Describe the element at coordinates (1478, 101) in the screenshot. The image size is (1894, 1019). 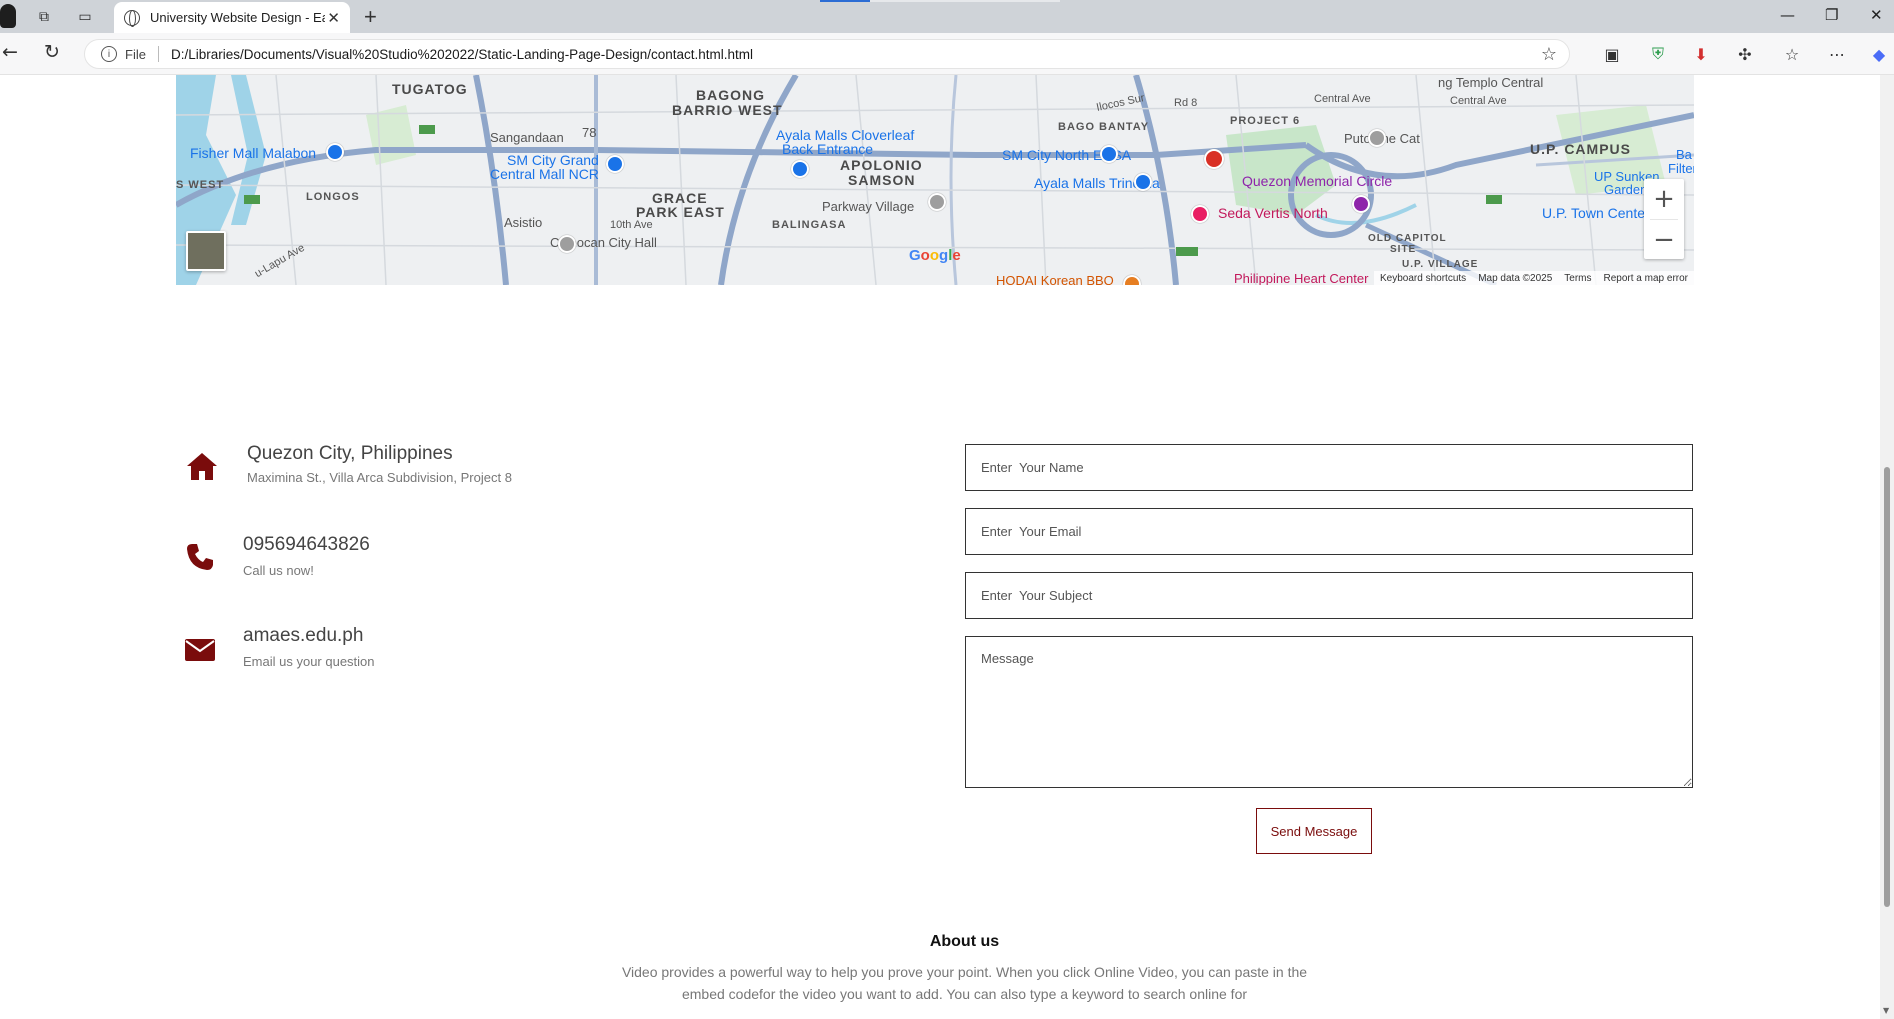
I see `map-label-central-ave-2: Central Ave` at that location.